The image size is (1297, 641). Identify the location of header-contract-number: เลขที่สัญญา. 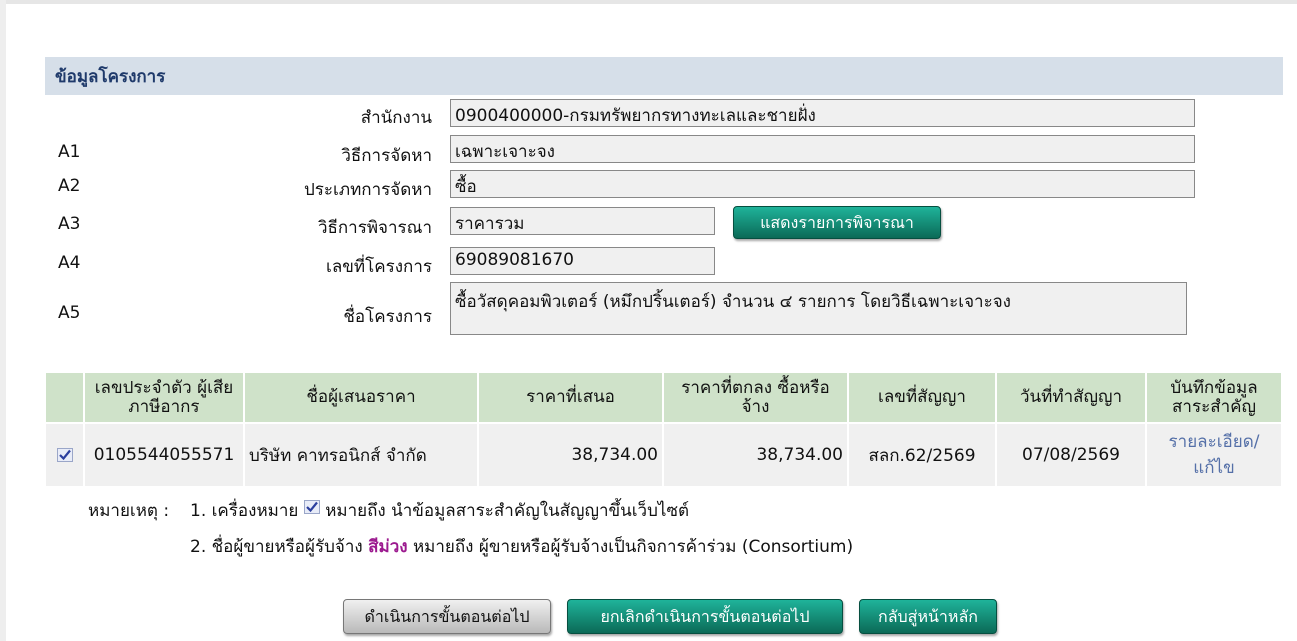
(922, 398).